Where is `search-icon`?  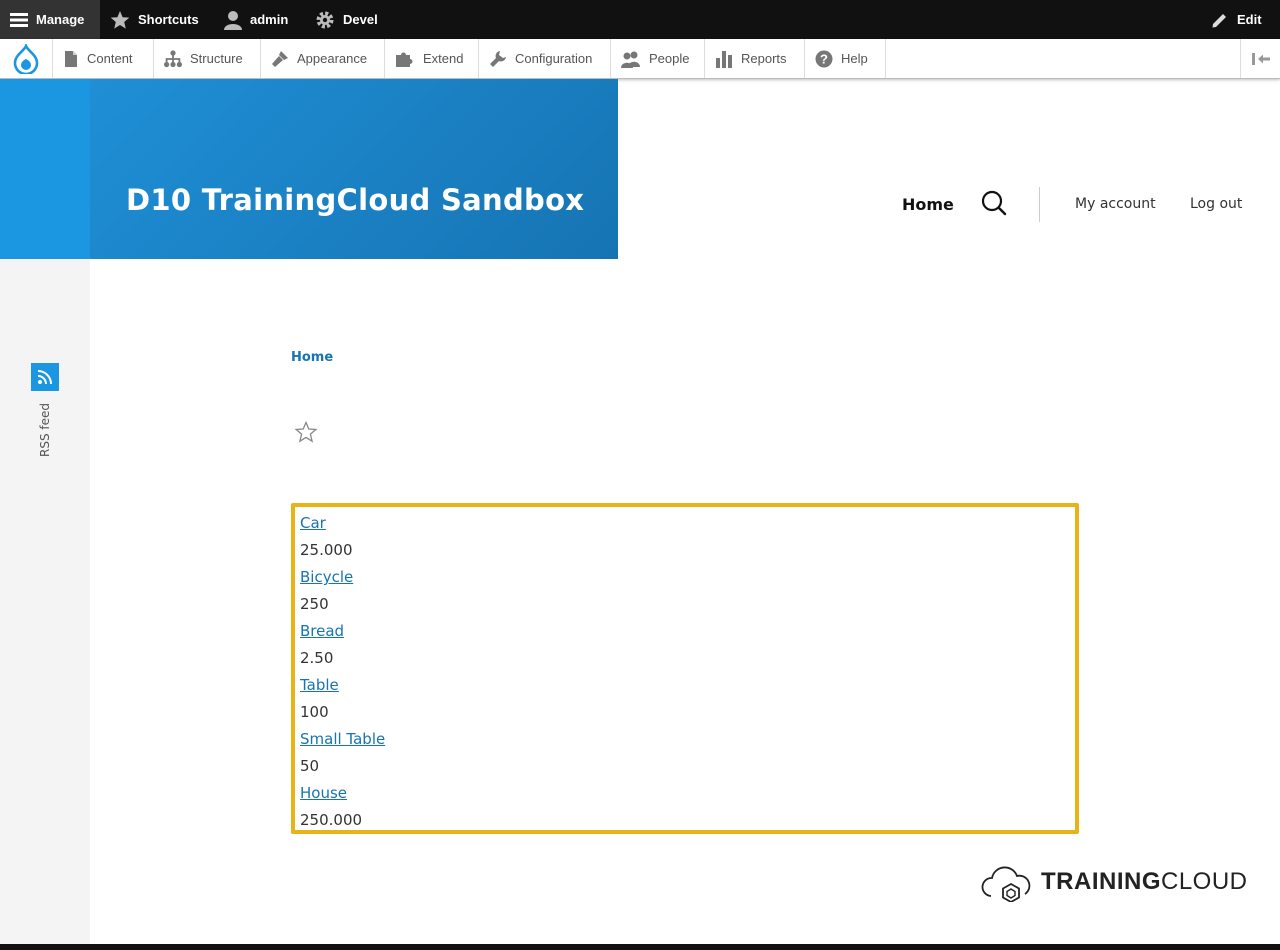
search-icon is located at coordinates (994, 203).